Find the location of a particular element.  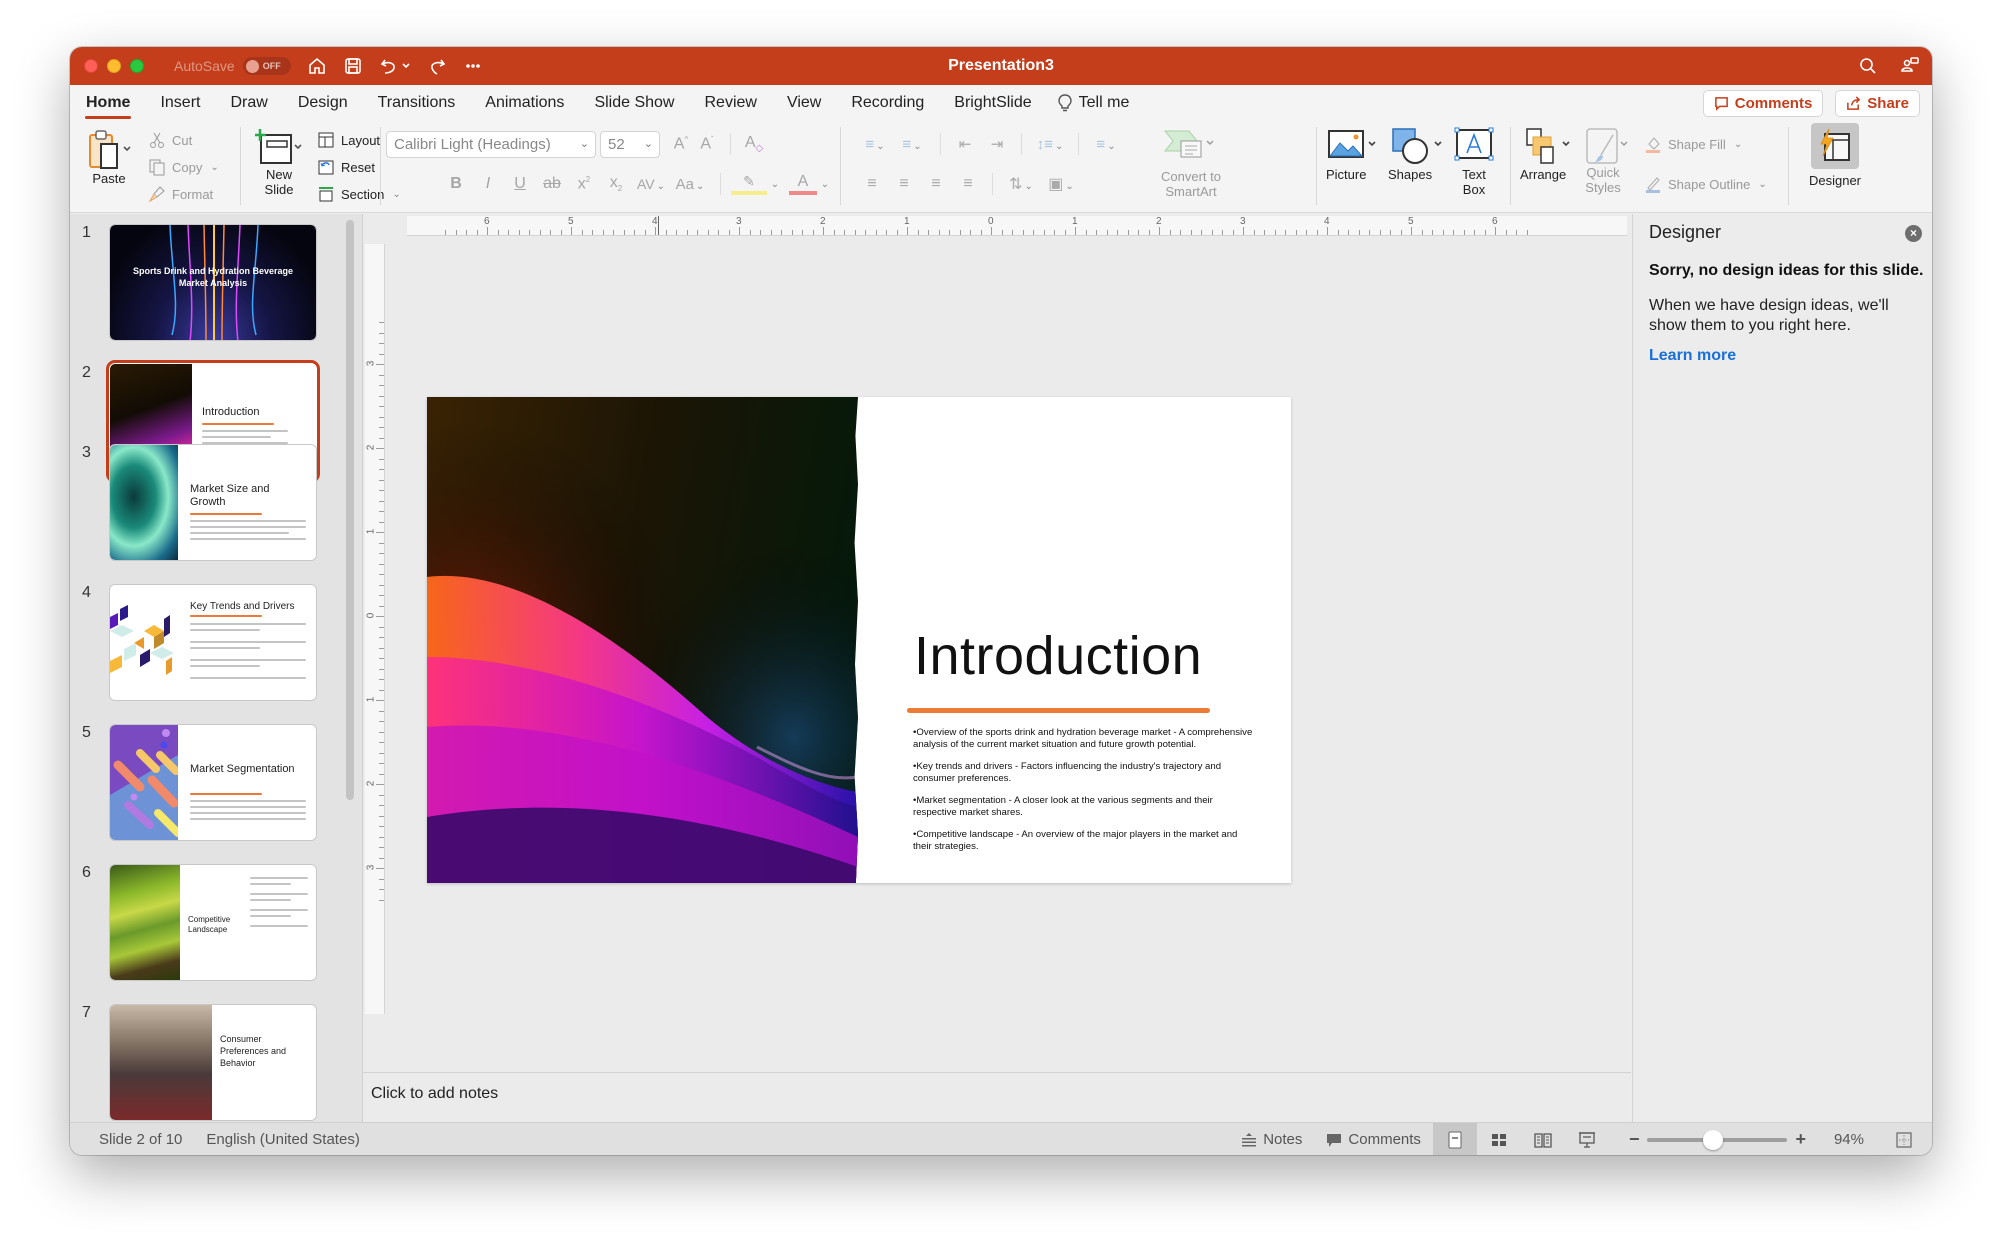

bold-icon: B is located at coordinates (456, 184).